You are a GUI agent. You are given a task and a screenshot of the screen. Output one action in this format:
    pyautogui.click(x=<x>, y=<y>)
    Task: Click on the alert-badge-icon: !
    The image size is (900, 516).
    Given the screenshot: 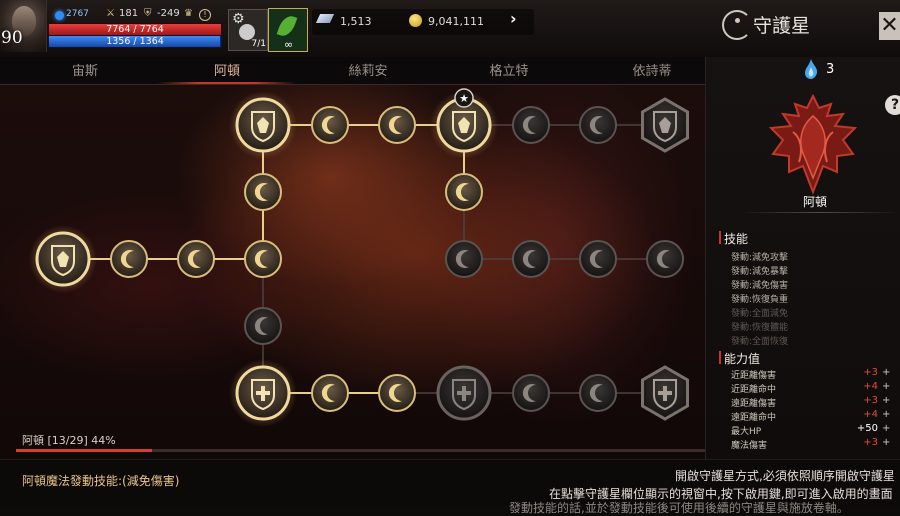 What is the action you would take?
    pyautogui.click(x=205, y=15)
    